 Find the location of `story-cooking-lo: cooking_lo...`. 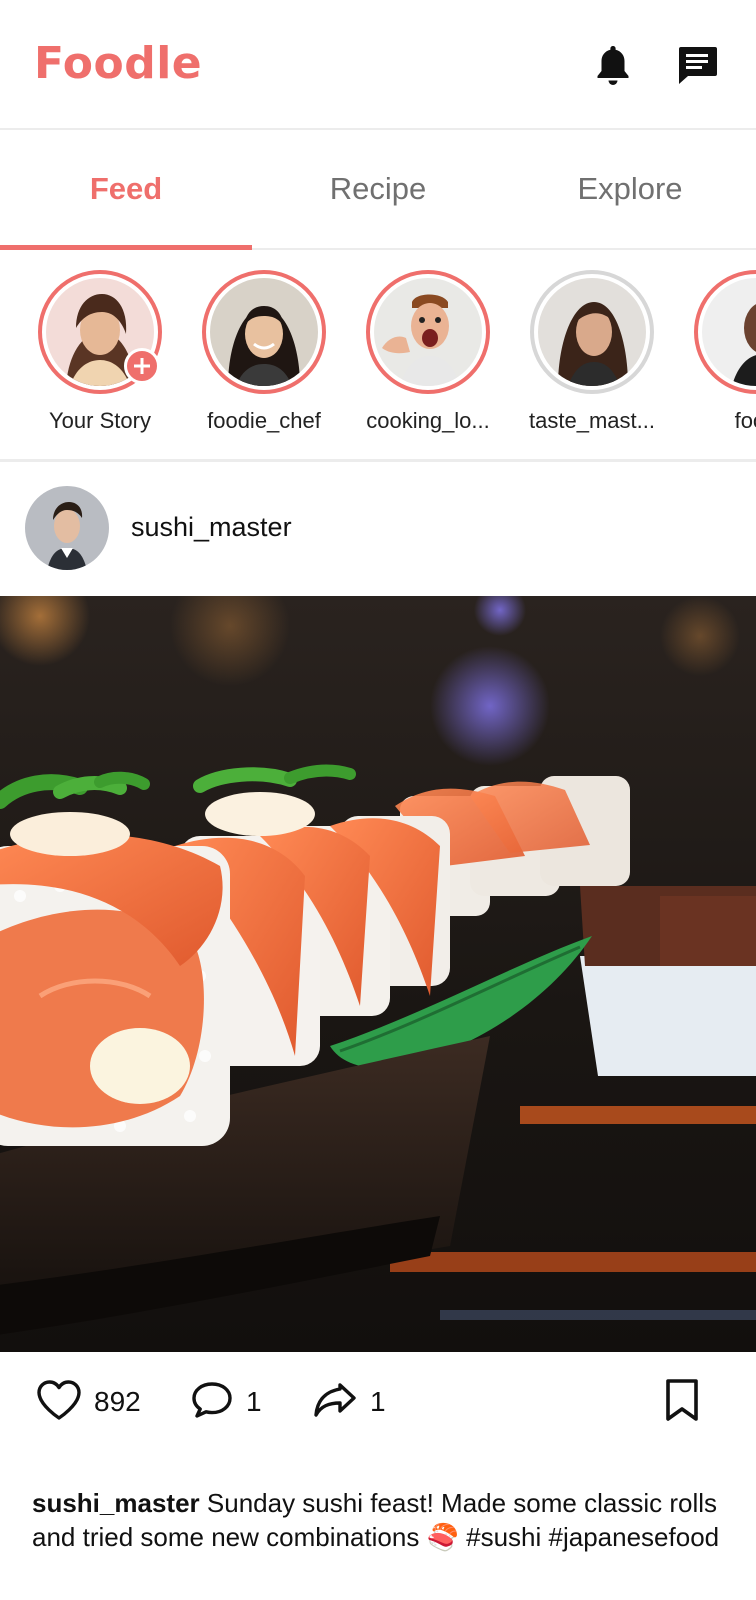

story-cooking-lo: cooking_lo... is located at coordinates (428, 352).